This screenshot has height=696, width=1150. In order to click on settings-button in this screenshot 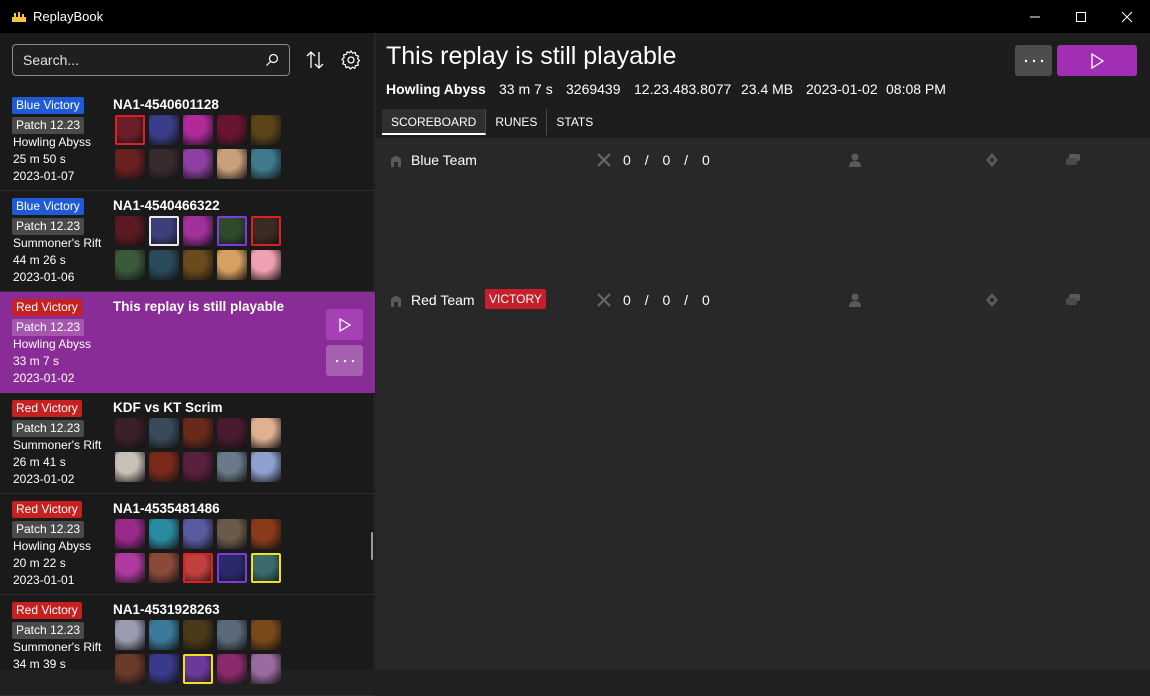, I will do `click(351, 60)`.